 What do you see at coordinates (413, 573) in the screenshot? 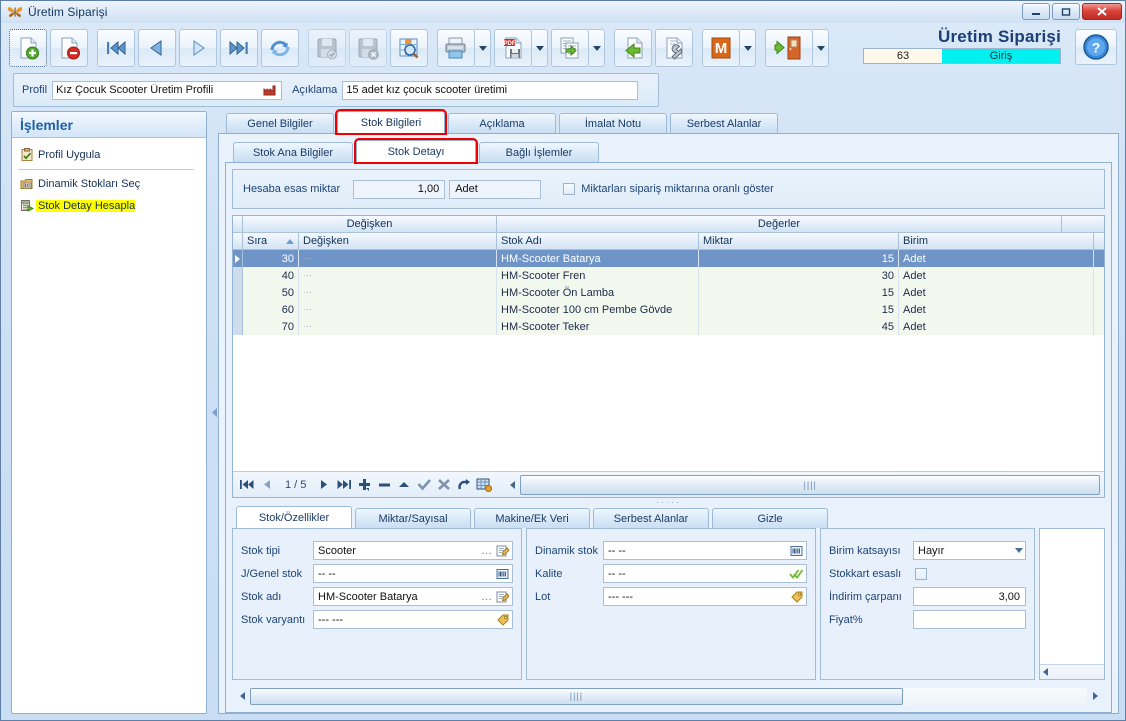
I see `jgenel-stok-input: -- --` at bounding box center [413, 573].